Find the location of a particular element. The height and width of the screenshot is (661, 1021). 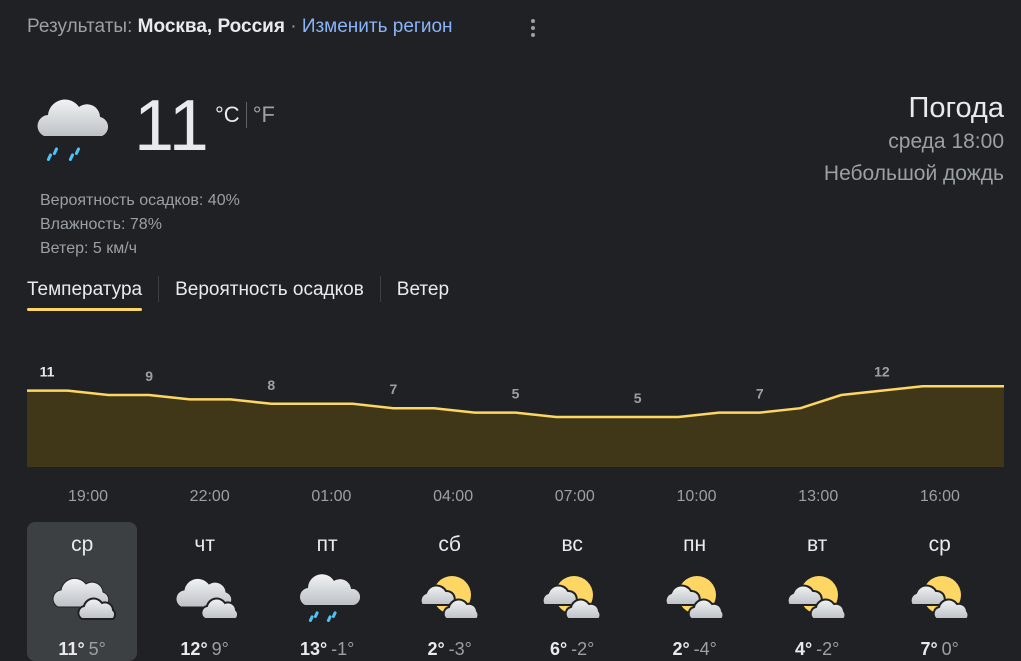

day-temps: 6° -2° is located at coordinates (572, 649).